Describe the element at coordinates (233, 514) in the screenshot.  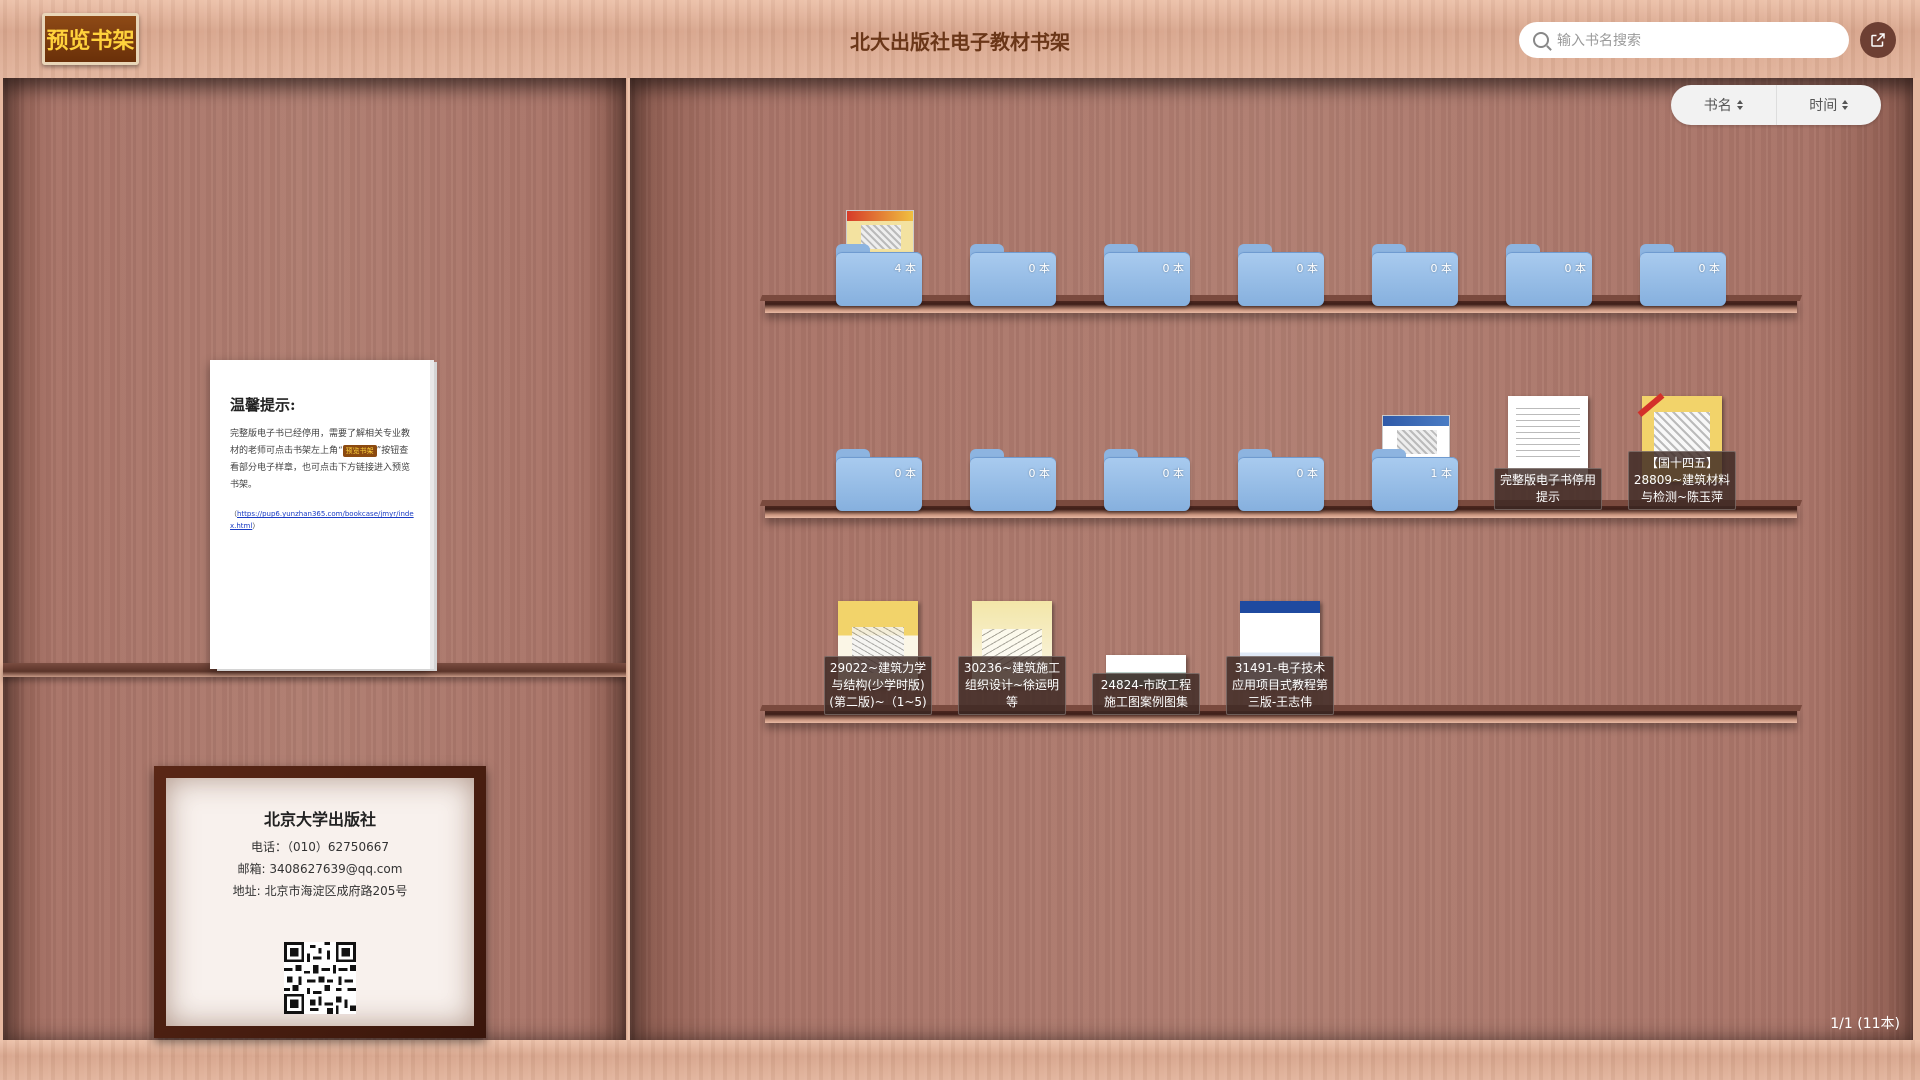
I see `link-prefix: （` at that location.